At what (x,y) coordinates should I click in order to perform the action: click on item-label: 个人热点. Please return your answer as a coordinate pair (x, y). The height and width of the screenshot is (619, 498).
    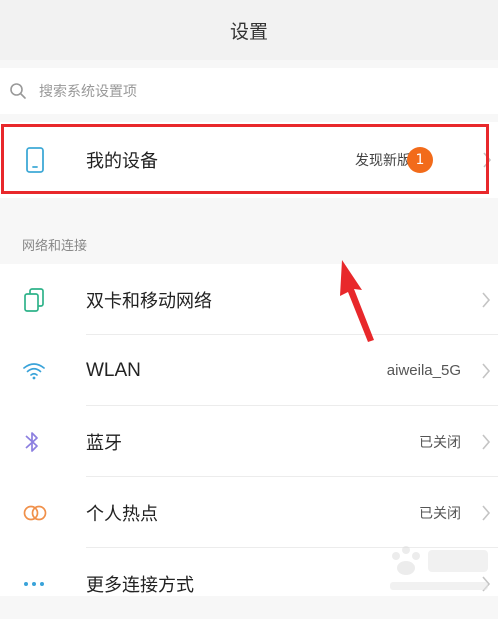
    Looking at the image, I should click on (122, 514).